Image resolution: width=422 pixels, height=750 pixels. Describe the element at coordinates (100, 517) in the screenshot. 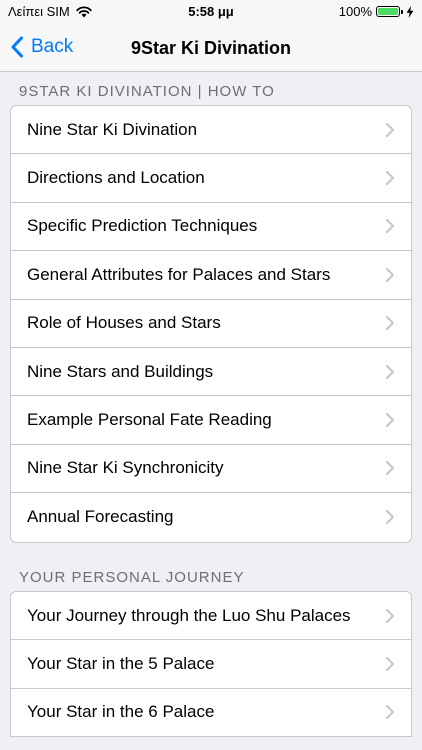

I see `list-item-label: Annual Forecasting` at that location.